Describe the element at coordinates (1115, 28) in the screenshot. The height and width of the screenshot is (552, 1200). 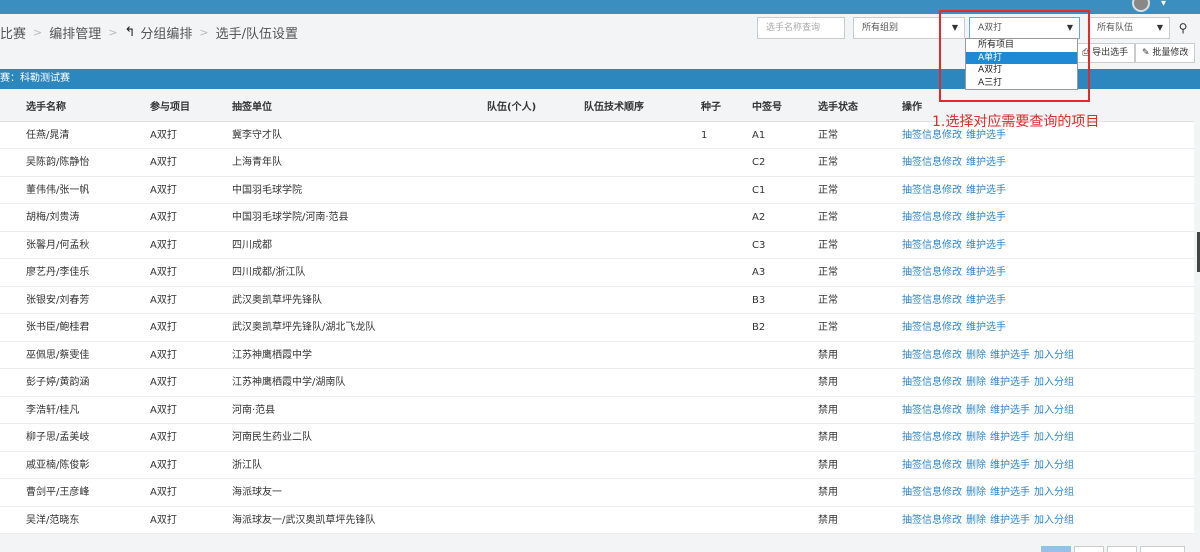
I see `team-select-value: 所有队伍` at that location.